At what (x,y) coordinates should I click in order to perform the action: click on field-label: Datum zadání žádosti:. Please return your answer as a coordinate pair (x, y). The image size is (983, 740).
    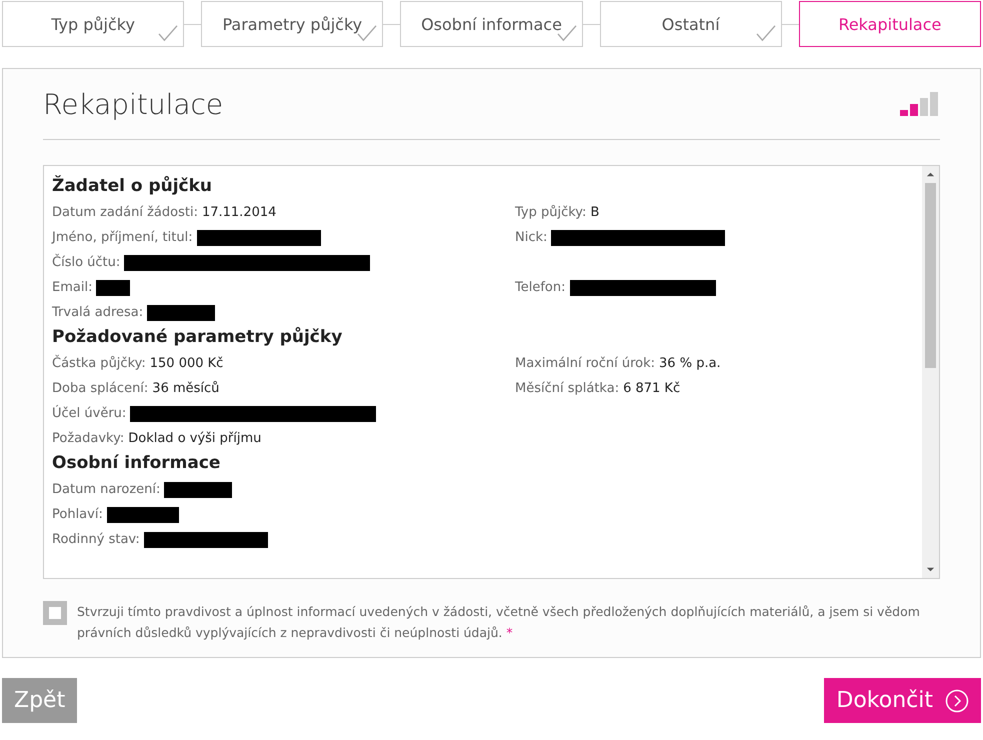
    Looking at the image, I should click on (125, 212).